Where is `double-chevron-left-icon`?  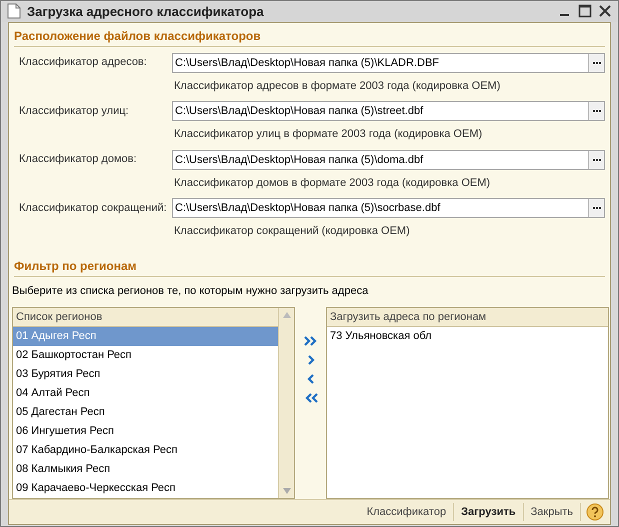
double-chevron-left-icon is located at coordinates (311, 398).